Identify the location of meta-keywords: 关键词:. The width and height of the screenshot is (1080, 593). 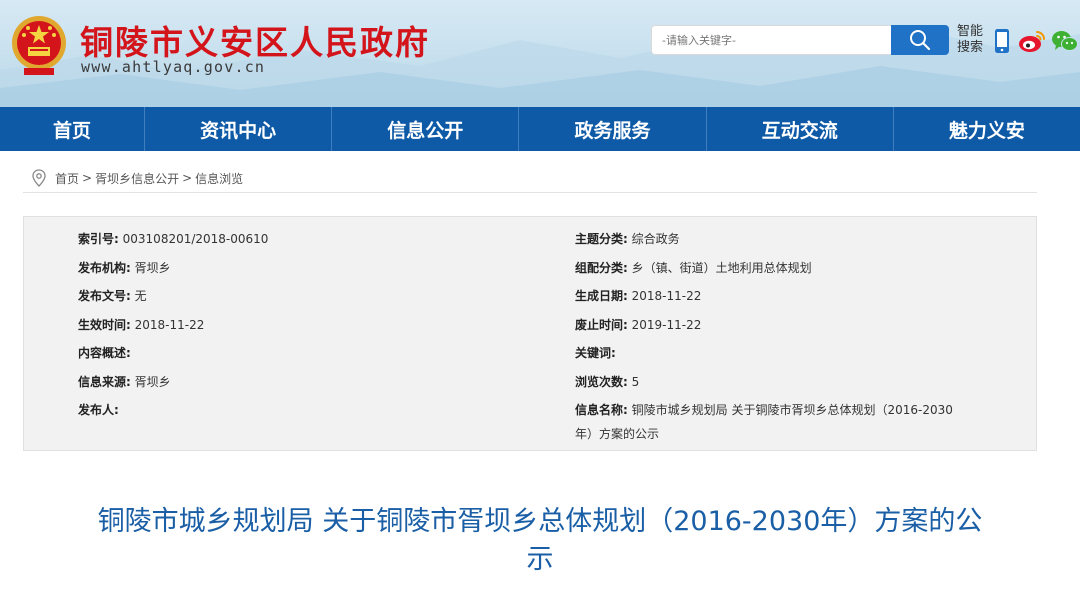
(595, 352).